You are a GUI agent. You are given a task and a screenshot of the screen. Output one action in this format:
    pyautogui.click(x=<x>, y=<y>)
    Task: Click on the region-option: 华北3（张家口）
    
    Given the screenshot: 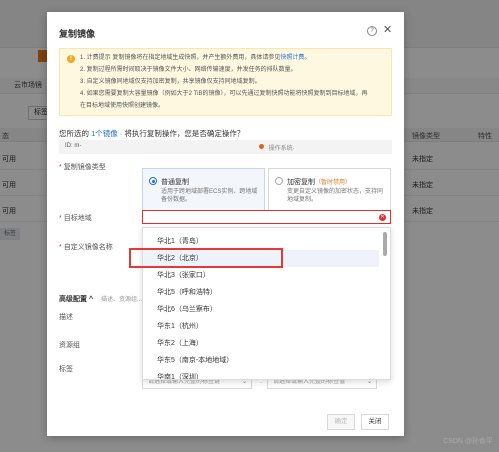 What is the action you would take?
    pyautogui.click(x=261, y=275)
    